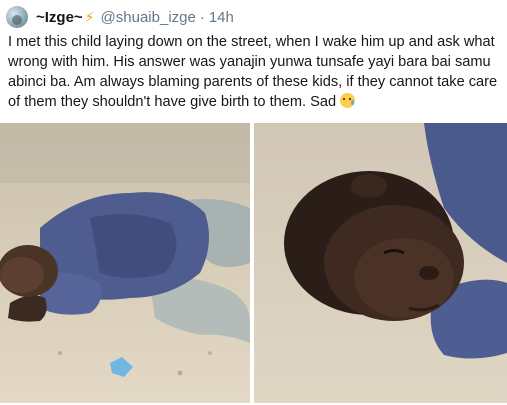 This screenshot has height=405, width=507. Describe the element at coordinates (348, 100) in the screenshot. I see `crying-face-emoji-icon` at that location.